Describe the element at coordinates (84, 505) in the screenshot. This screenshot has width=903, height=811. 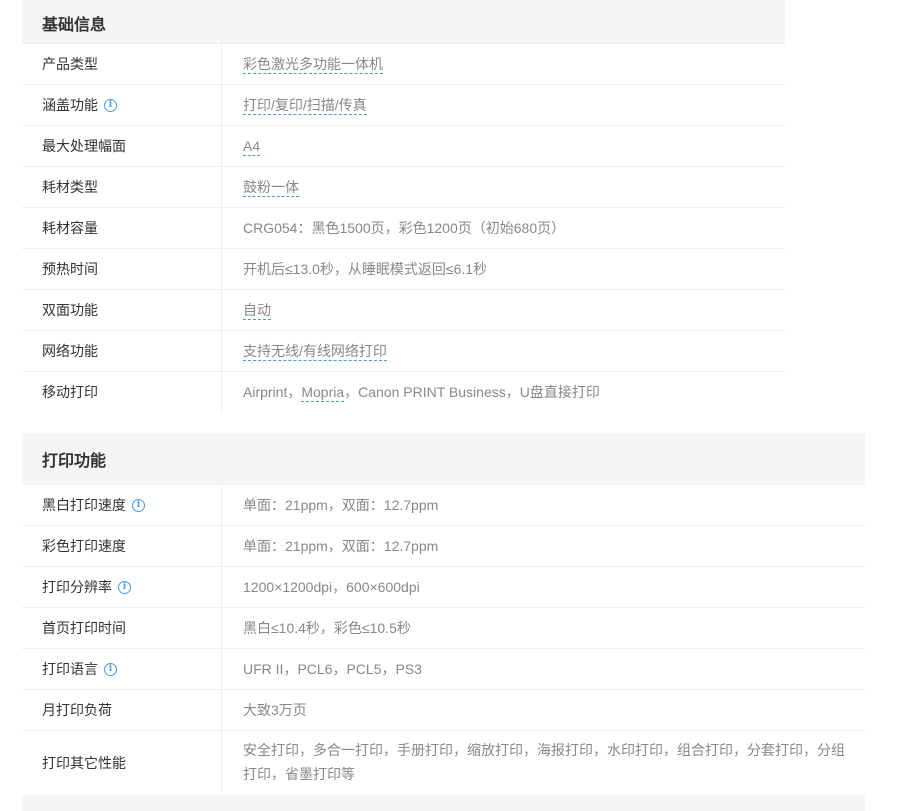
I see `spec-label: 黑白打印速度` at that location.